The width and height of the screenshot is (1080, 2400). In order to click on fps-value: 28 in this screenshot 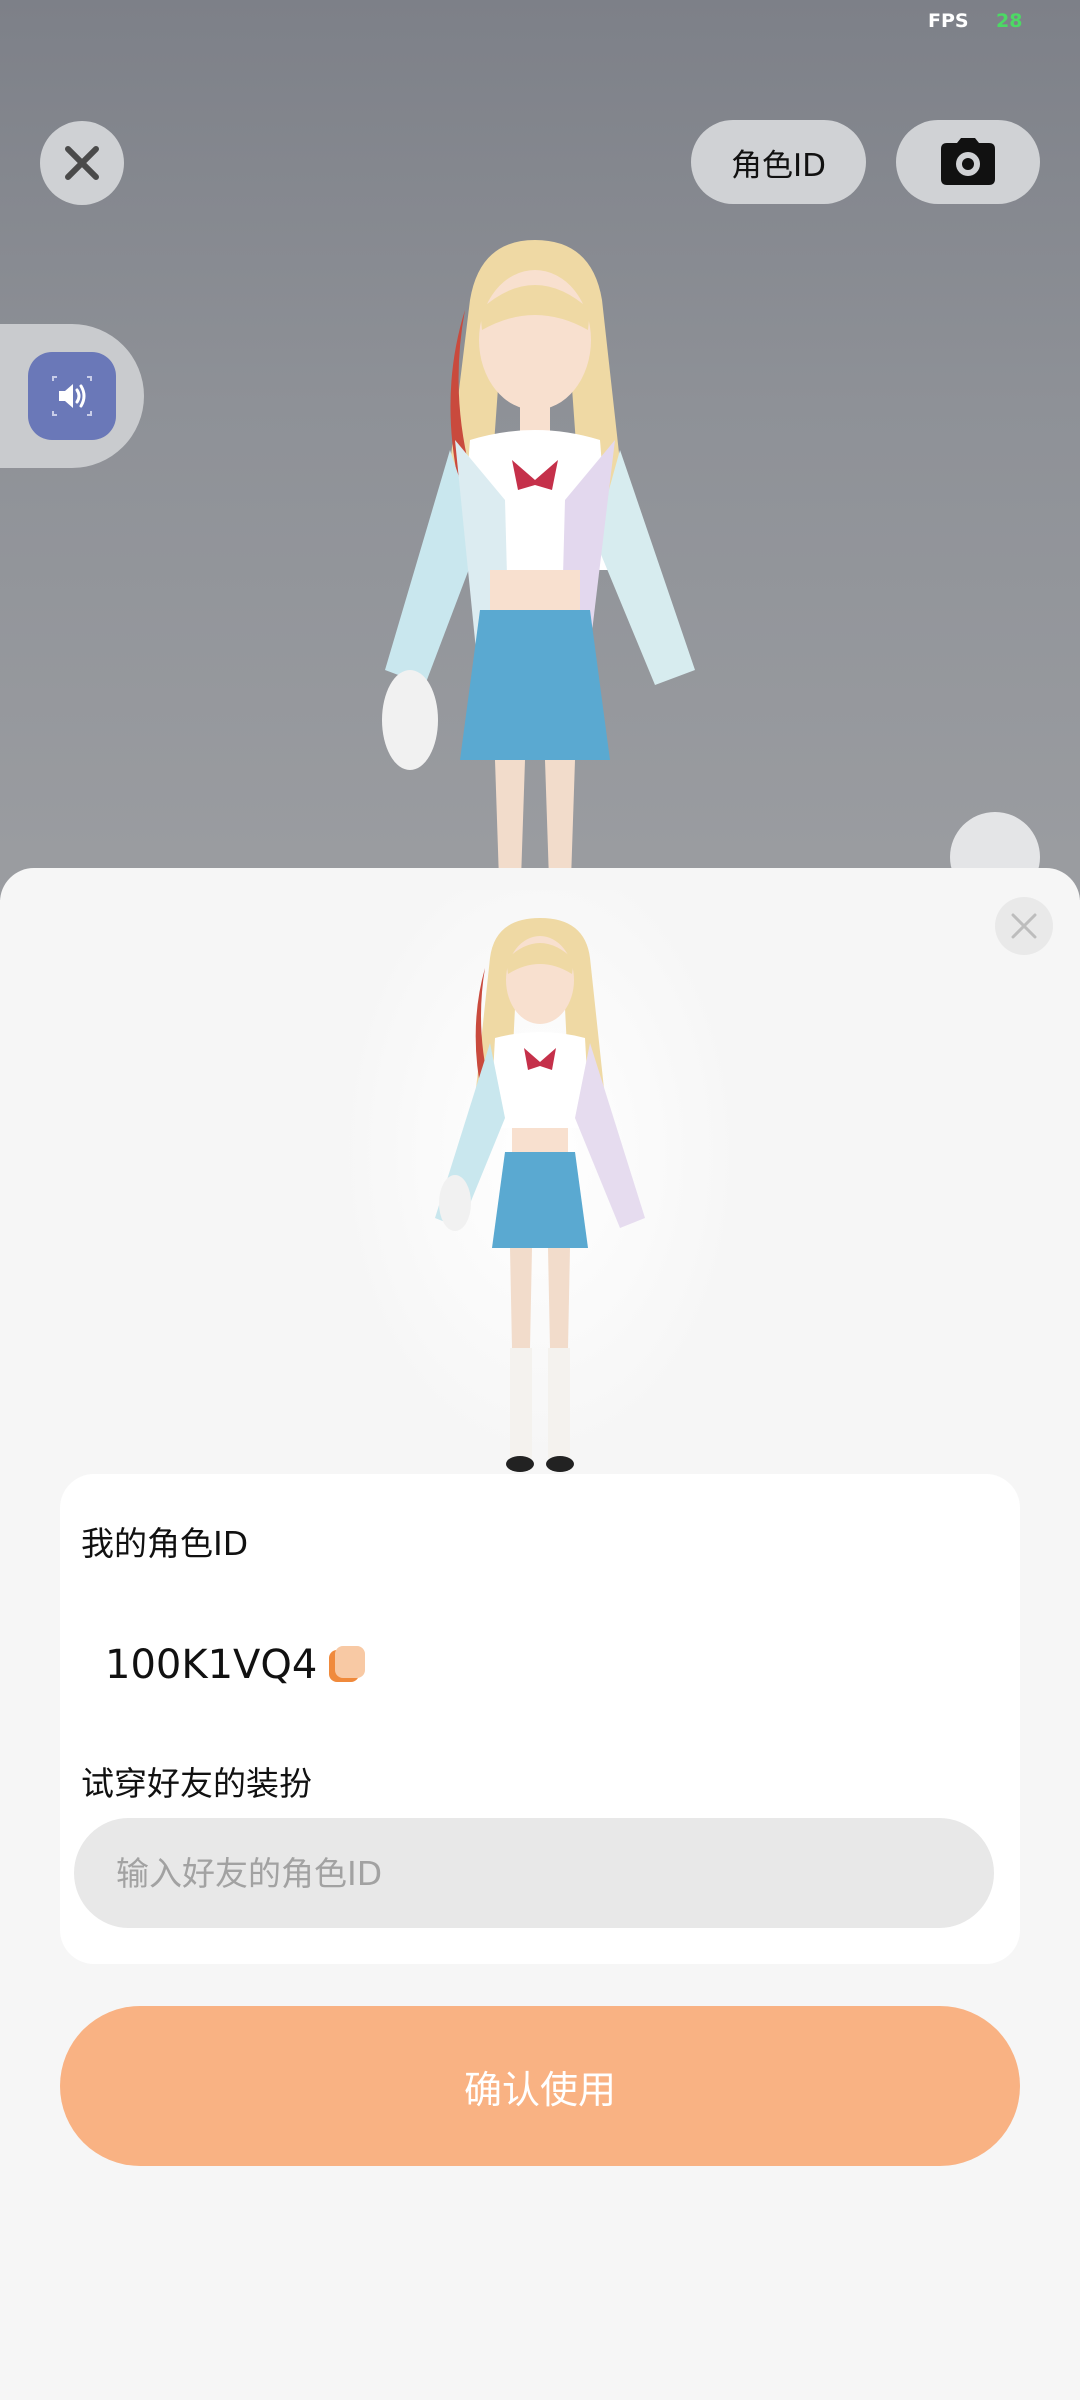, I will do `click(1009, 21)`.